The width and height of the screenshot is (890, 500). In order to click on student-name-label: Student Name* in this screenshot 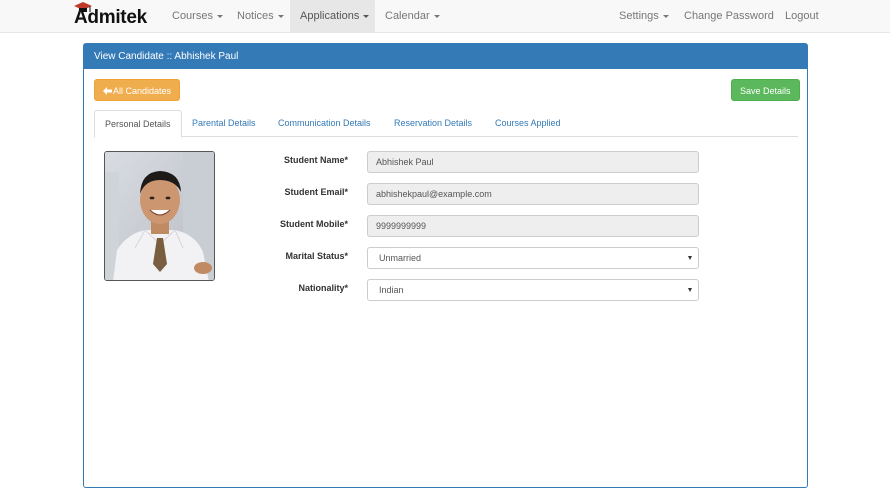, I will do `click(315, 160)`.